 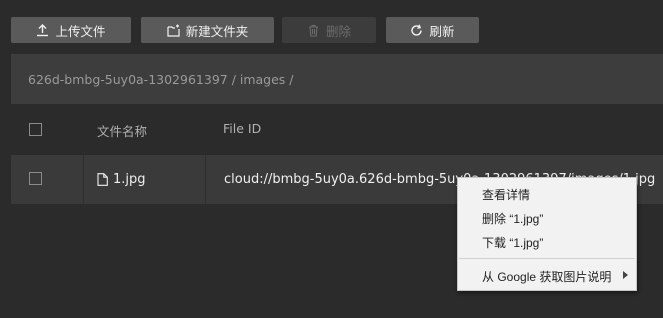 I want to click on delete-label: 删除, so click(x=338, y=31).